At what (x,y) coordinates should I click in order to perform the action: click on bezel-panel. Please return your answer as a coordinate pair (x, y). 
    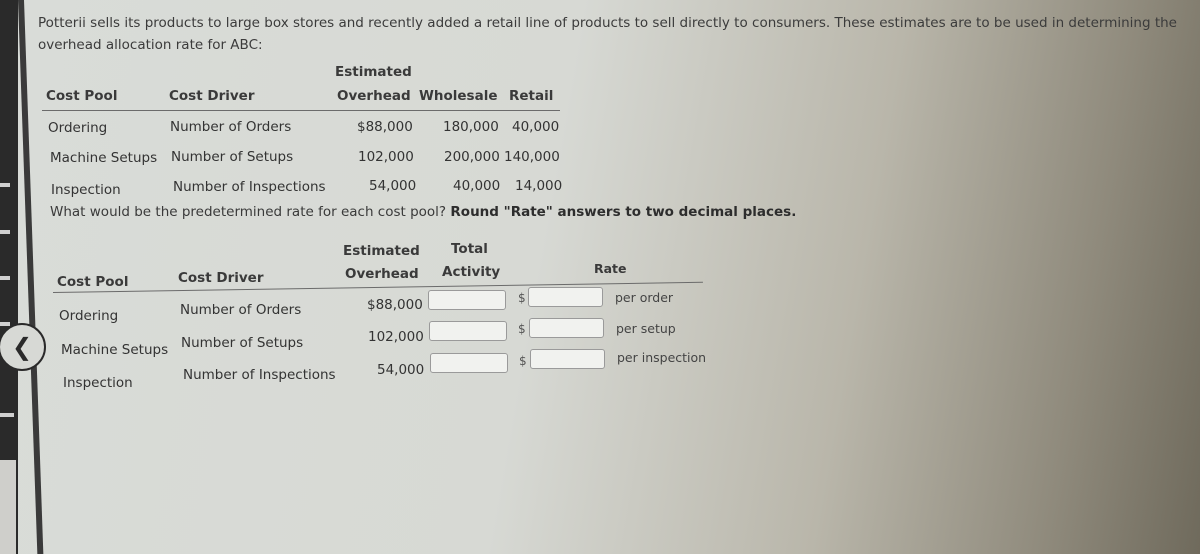
    Looking at the image, I should click on (8, 507).